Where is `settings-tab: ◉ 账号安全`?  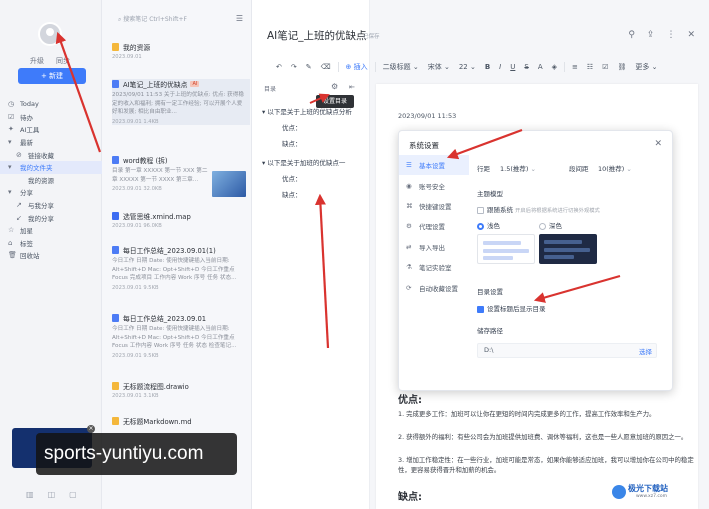
settings-tab: ◉ 账号安全 is located at coordinates (434, 185).